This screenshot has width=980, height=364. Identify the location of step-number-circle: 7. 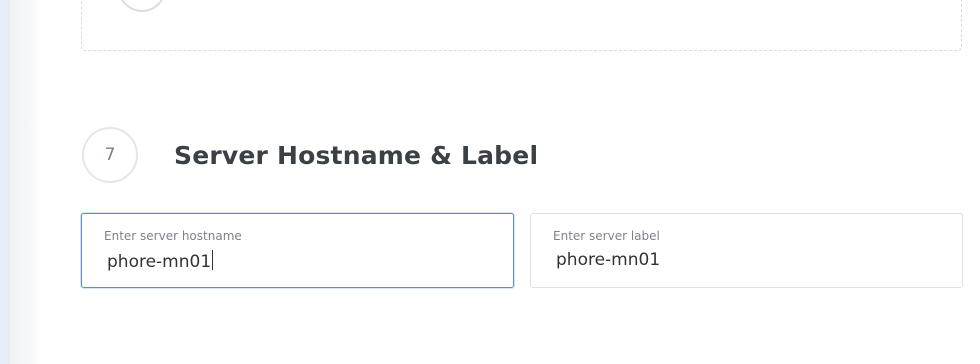
(110, 155).